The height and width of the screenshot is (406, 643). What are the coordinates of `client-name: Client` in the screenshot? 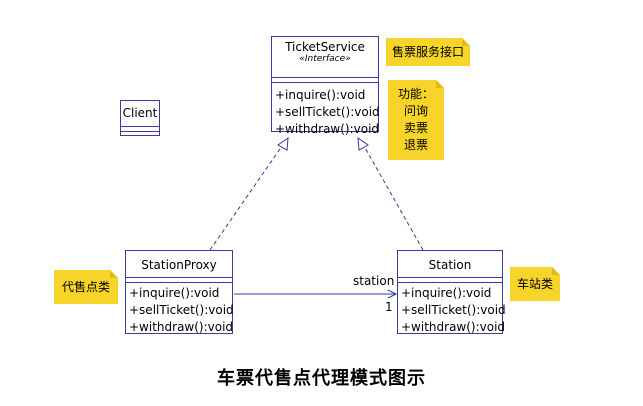 It's located at (140, 113).